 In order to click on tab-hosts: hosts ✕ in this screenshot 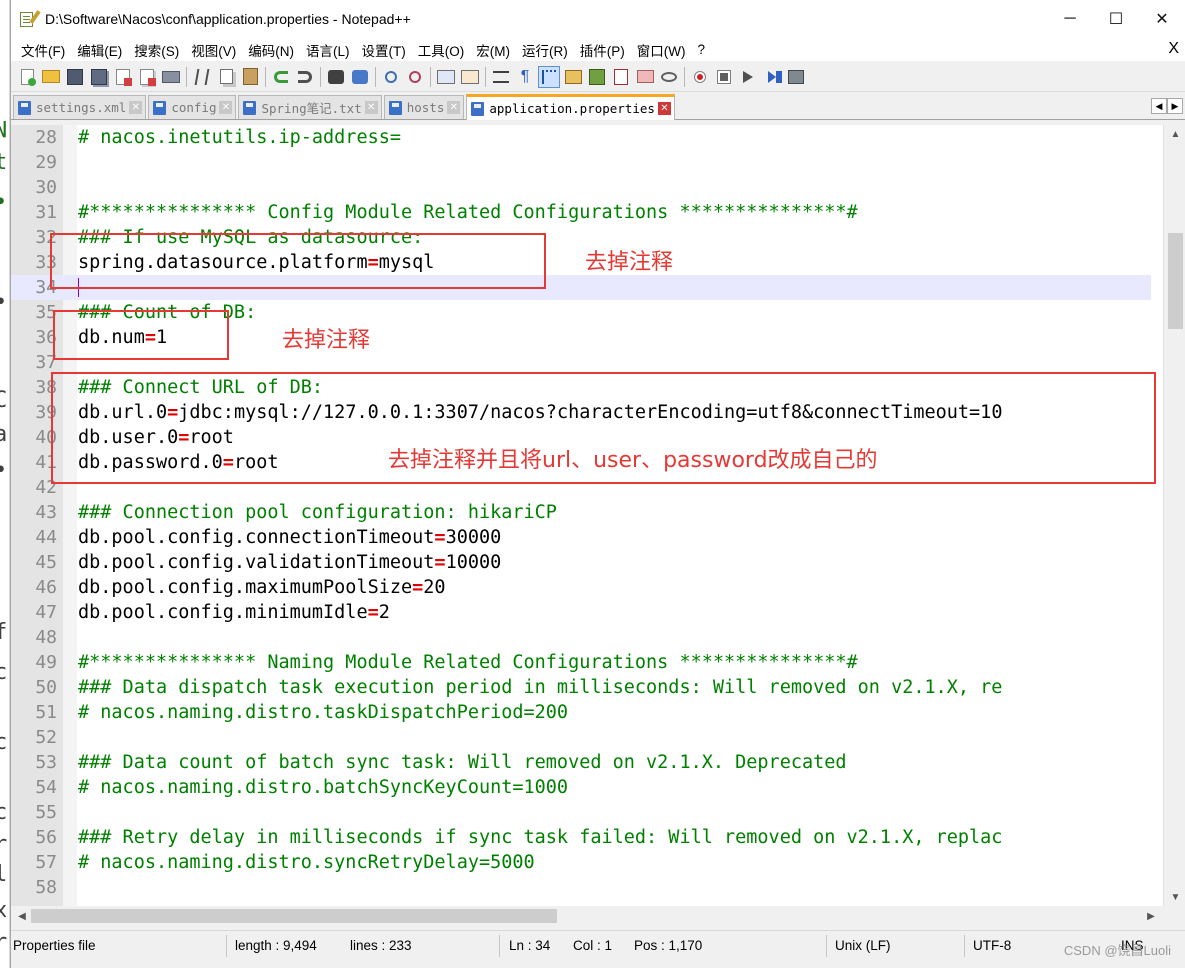, I will do `click(424, 107)`.